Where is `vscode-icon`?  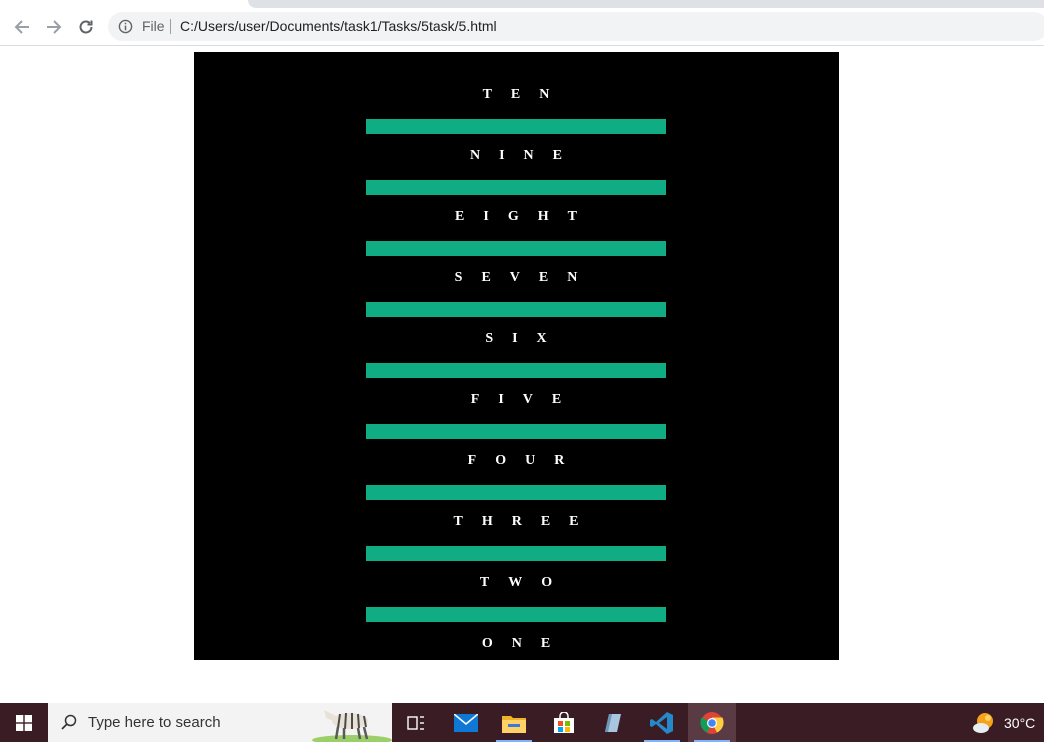 vscode-icon is located at coordinates (661, 722).